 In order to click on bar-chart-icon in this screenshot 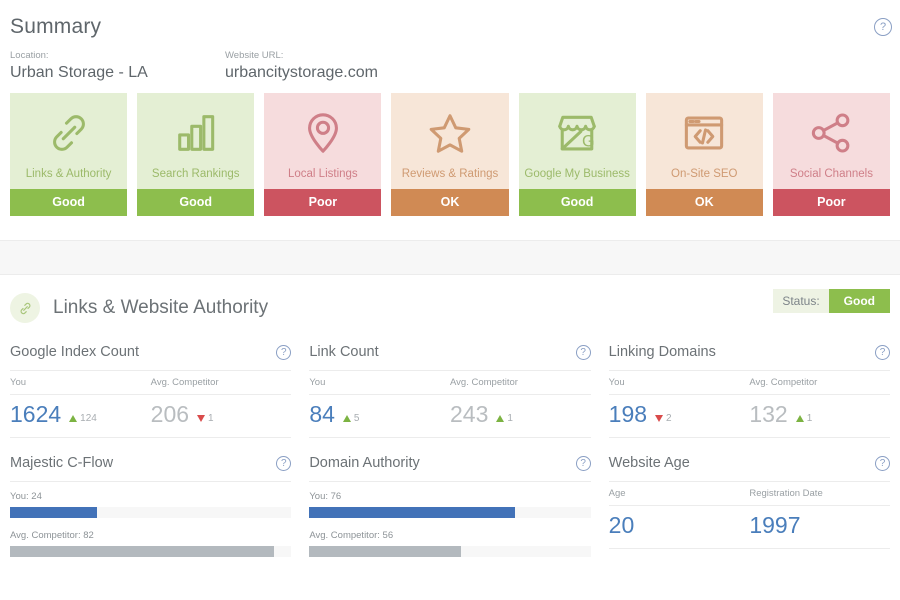, I will do `click(196, 133)`.